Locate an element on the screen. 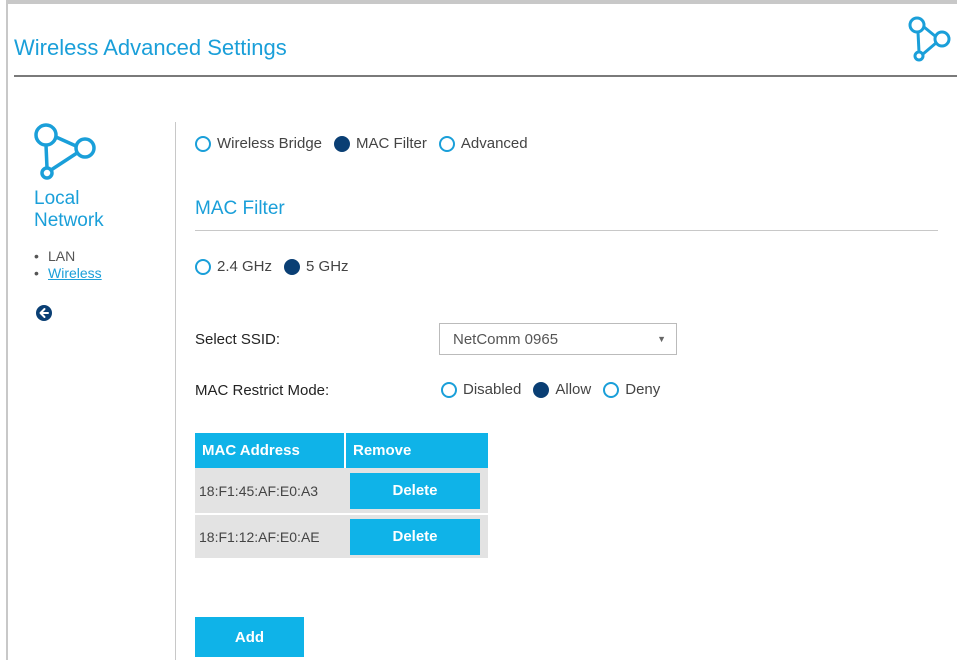  band-5ghz-label: 5 GHz is located at coordinates (327, 266).